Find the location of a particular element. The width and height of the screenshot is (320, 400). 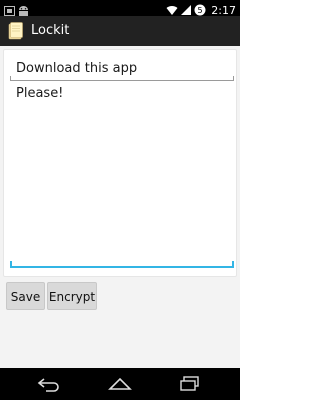

note-title-input: Download this app is located at coordinates (122, 69).